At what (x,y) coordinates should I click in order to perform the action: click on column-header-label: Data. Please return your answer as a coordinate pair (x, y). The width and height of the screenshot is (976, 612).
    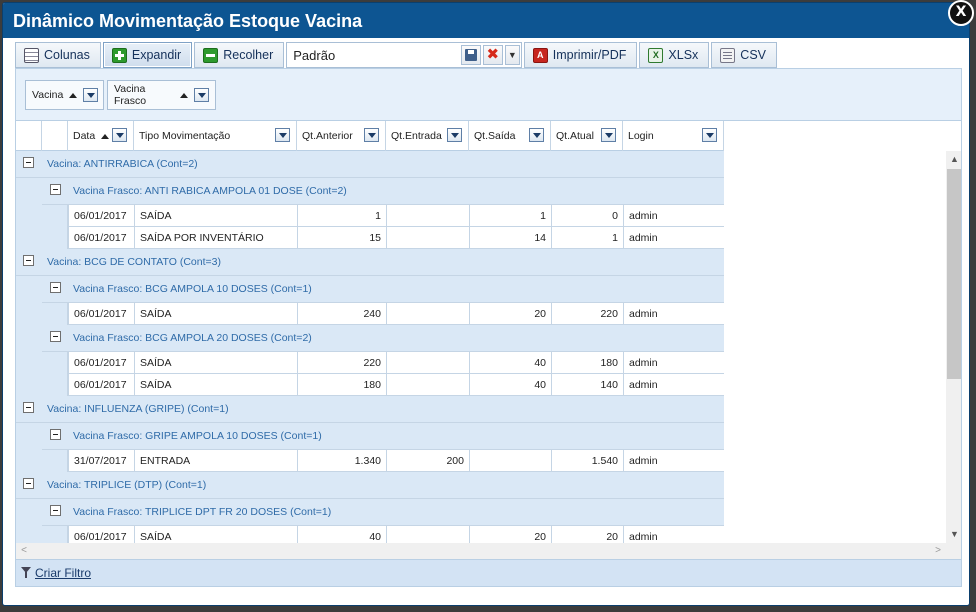
    Looking at the image, I should click on (84, 136).